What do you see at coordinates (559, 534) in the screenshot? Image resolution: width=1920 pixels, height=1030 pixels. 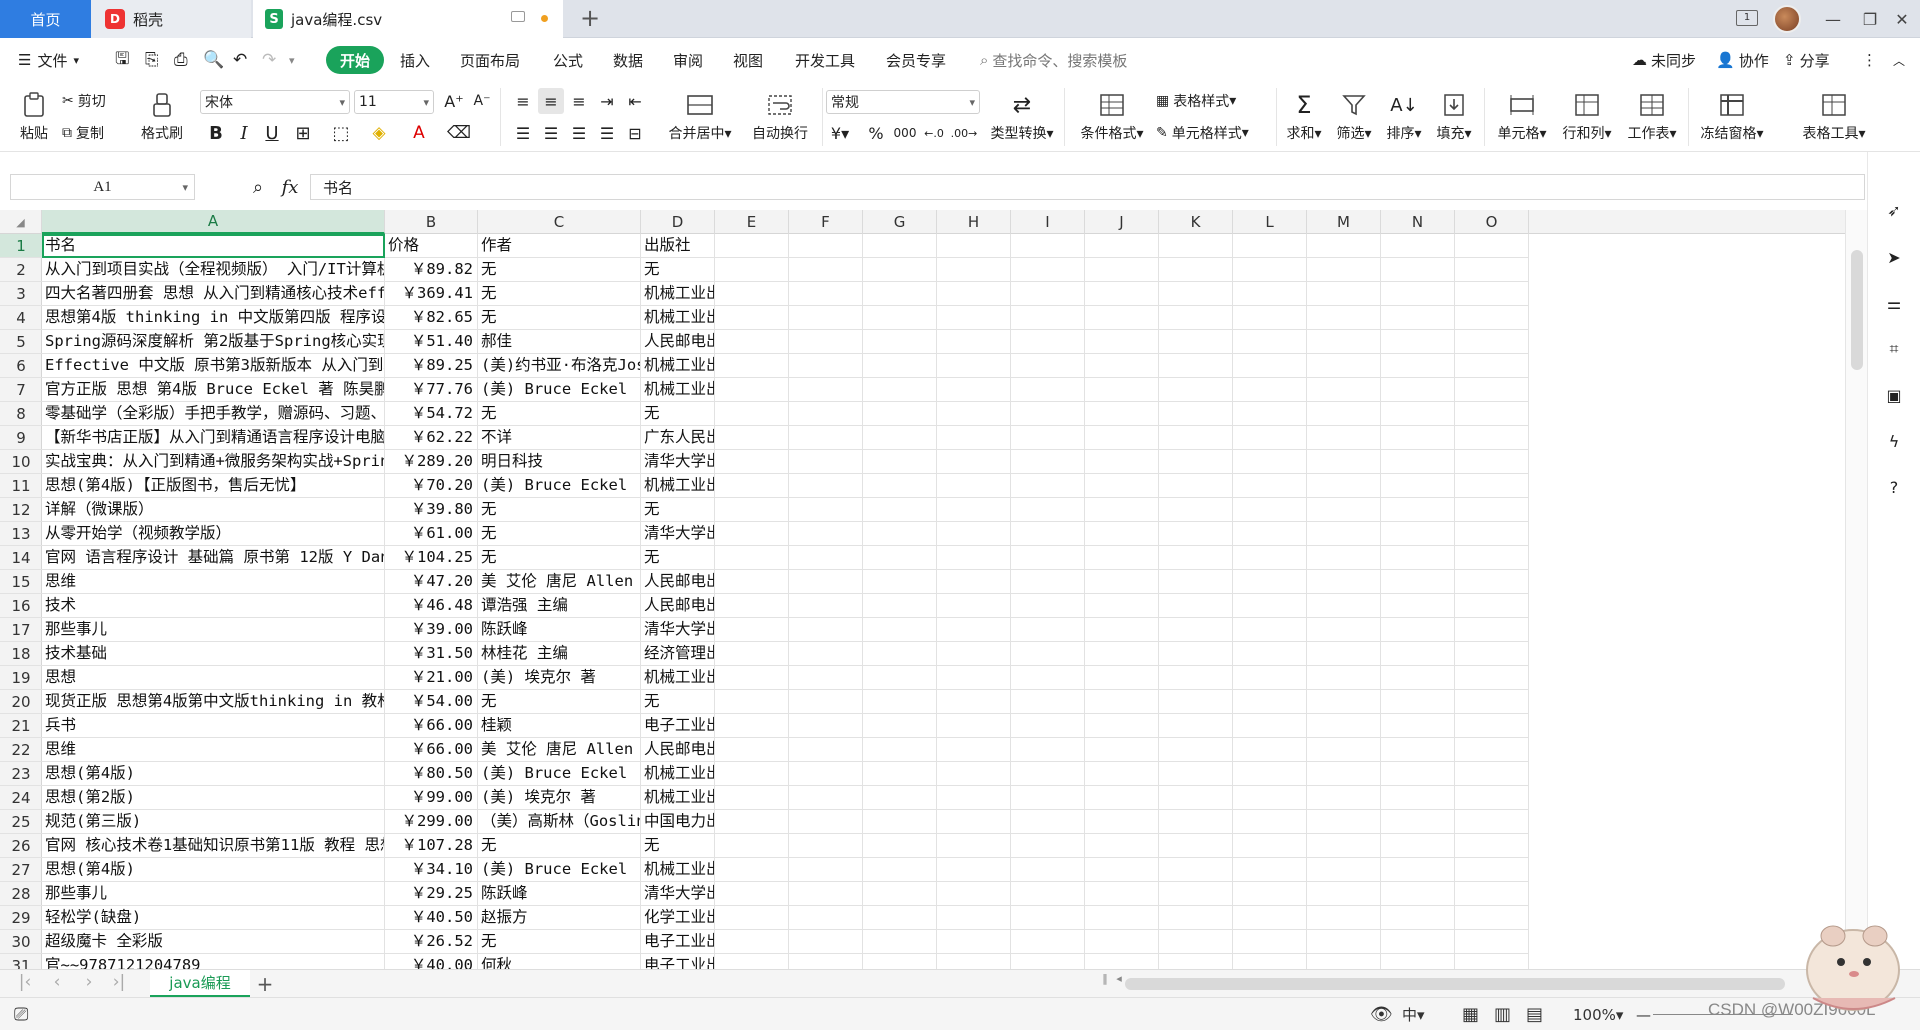 I see `table-cell: 无` at bounding box center [559, 534].